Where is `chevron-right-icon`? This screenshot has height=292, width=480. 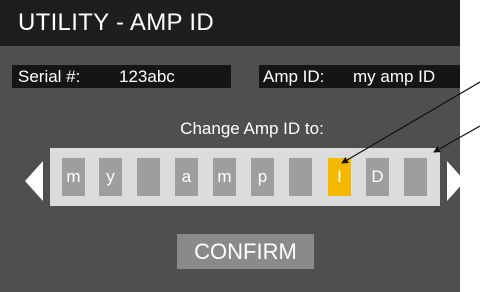 chevron-right-icon is located at coordinates (453, 181).